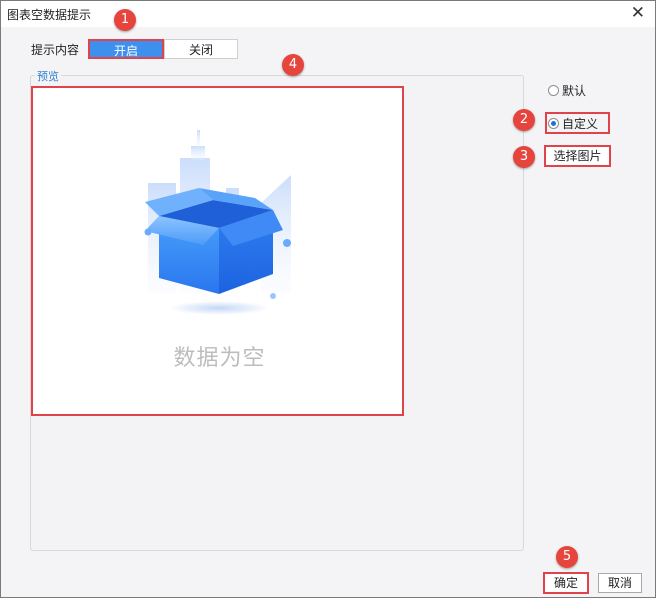 The width and height of the screenshot is (656, 598). I want to click on radio-custom-circle, so click(553, 123).